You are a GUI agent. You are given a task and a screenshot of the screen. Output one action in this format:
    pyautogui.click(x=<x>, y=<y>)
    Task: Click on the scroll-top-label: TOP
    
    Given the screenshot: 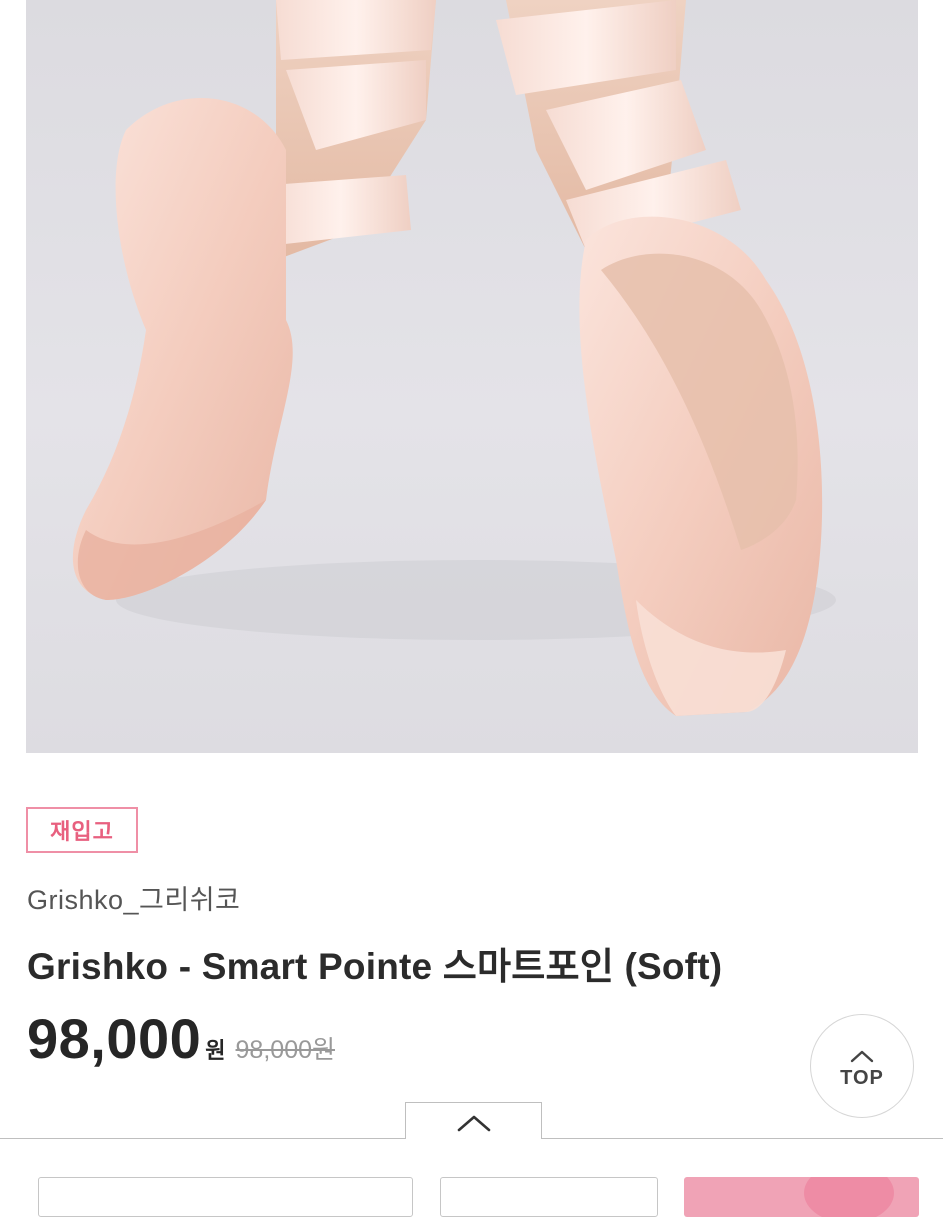 What is the action you would take?
    pyautogui.click(x=862, y=1077)
    